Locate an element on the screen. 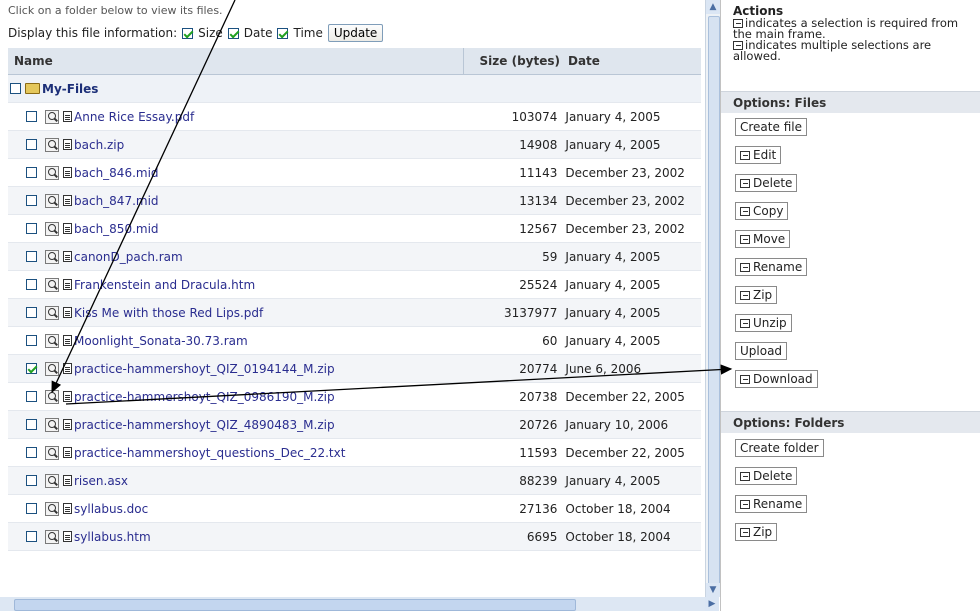 Image resolution: width=980 pixels, height=611 pixels. table-row: syllabus.htm 6695 October 18, 2004 is located at coordinates (354, 537).